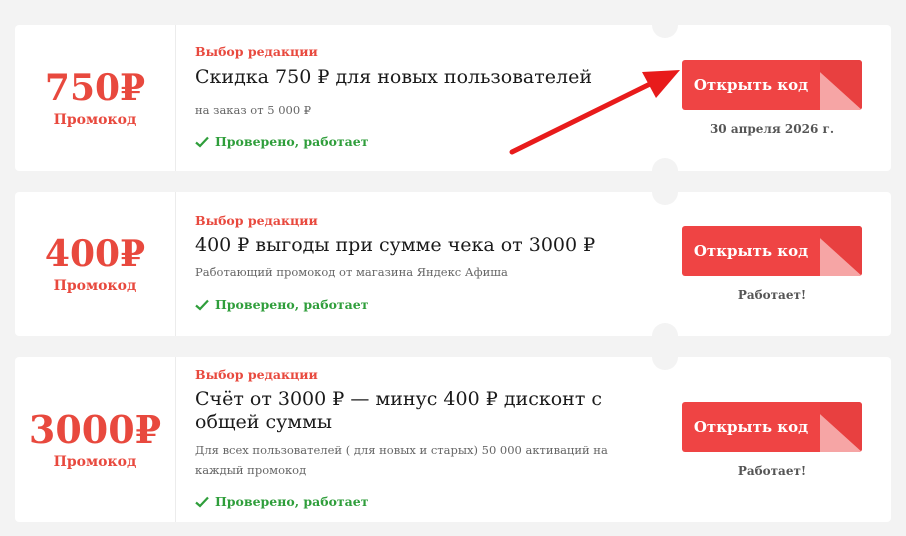 The width and height of the screenshot is (906, 536). I want to click on promo-subtitle: на заказ от 5 000 ₽, so click(253, 110).